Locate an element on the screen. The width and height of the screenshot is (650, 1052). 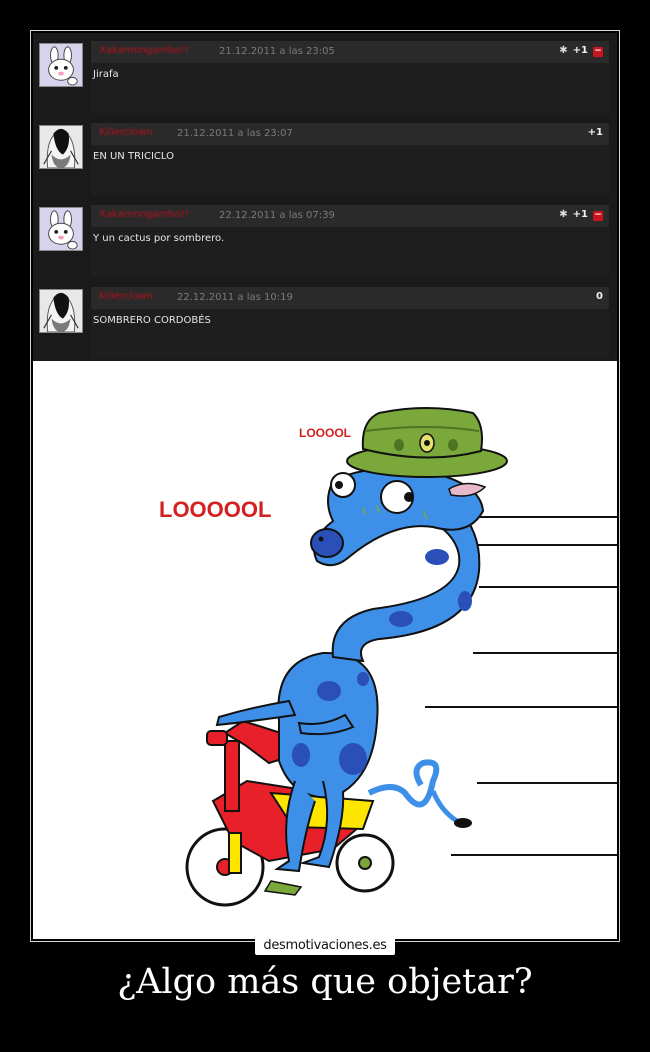
comment-date: 21.12.2011 a las 23:07 is located at coordinates (235, 133).